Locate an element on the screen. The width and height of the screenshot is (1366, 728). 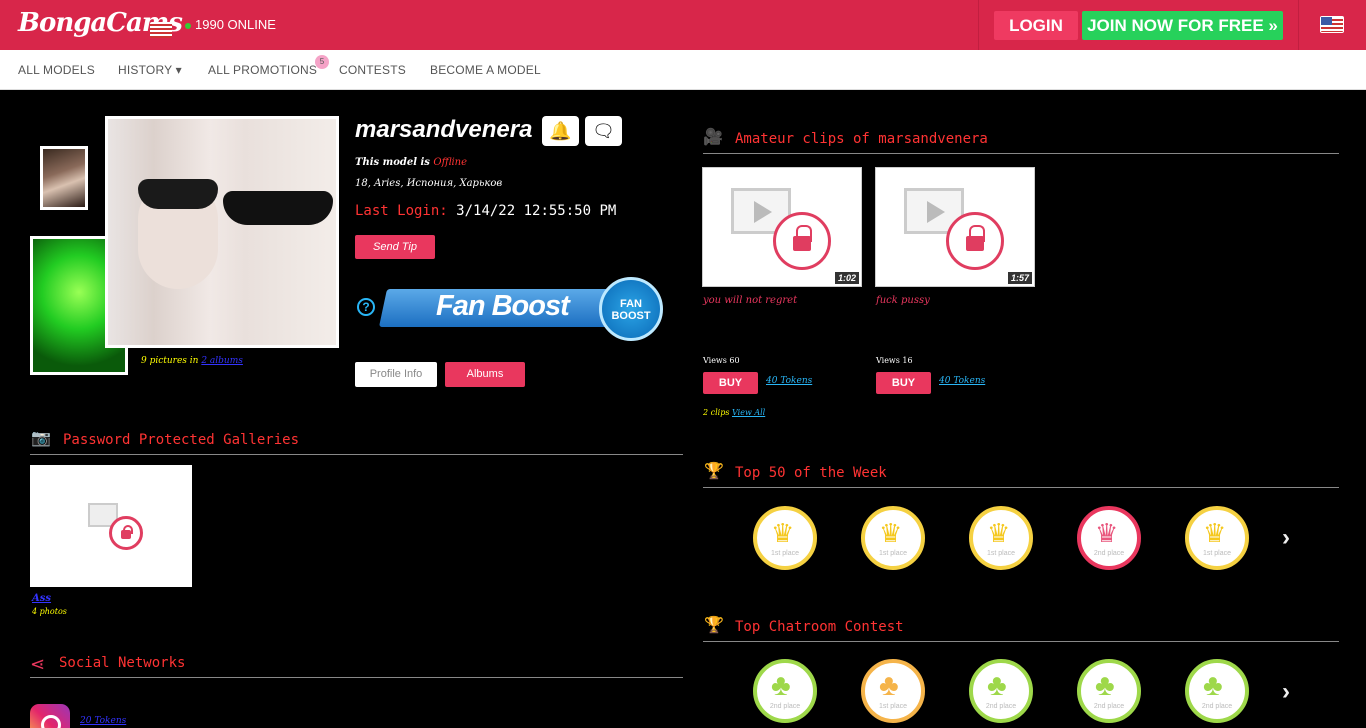
clips-title: Amateur clips of marsandvenera is located at coordinates (861, 139).